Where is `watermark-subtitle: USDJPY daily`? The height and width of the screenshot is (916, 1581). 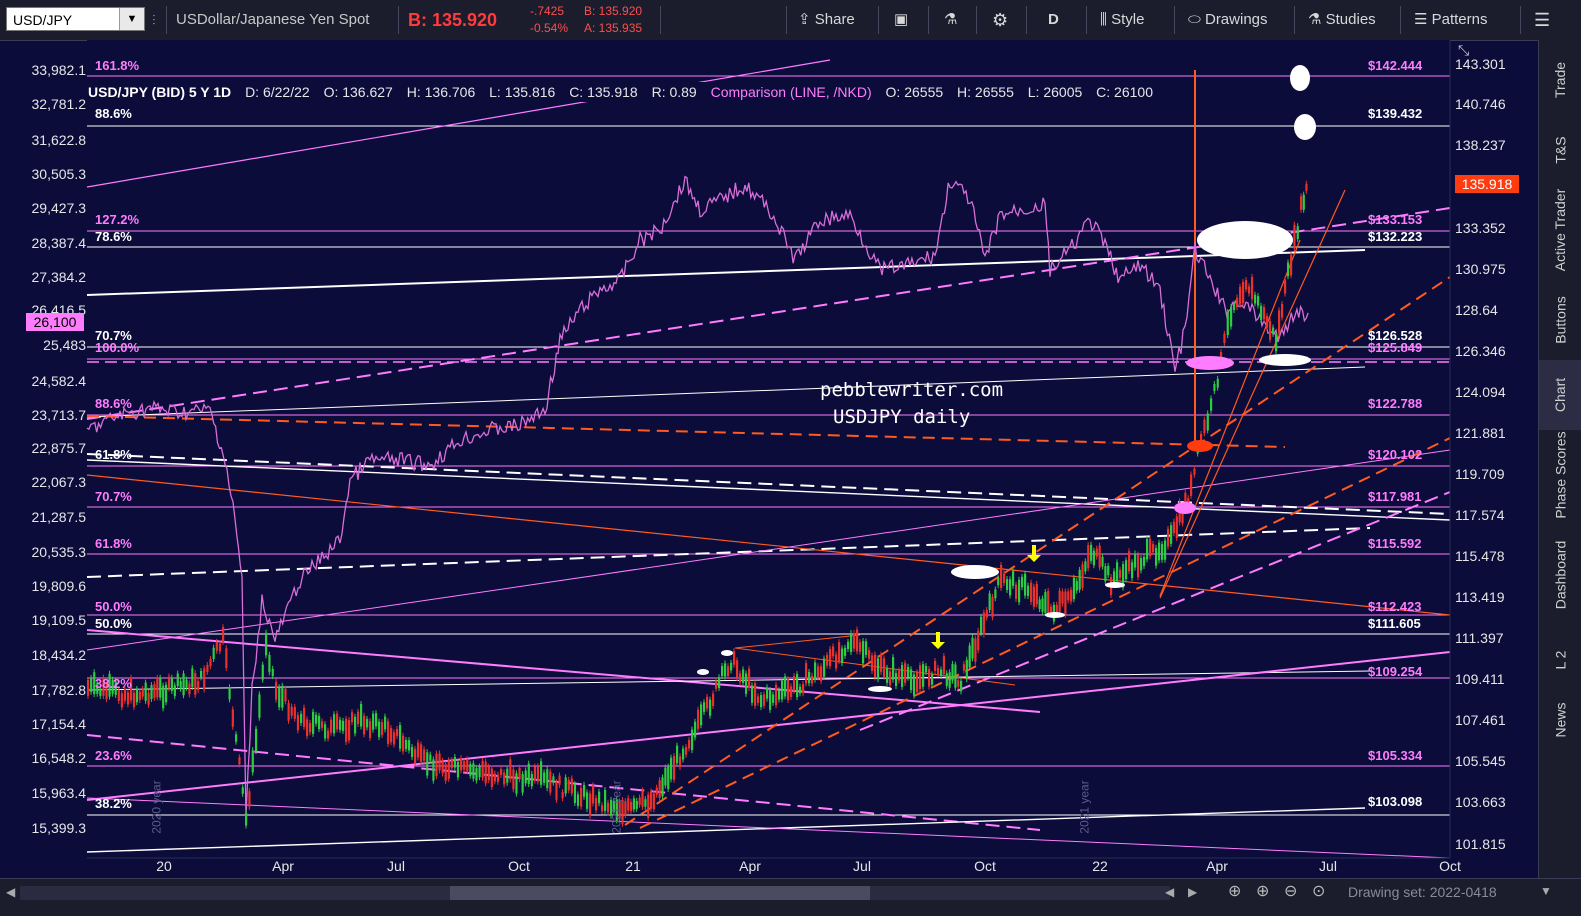 watermark-subtitle: USDJPY daily is located at coordinates (902, 417).